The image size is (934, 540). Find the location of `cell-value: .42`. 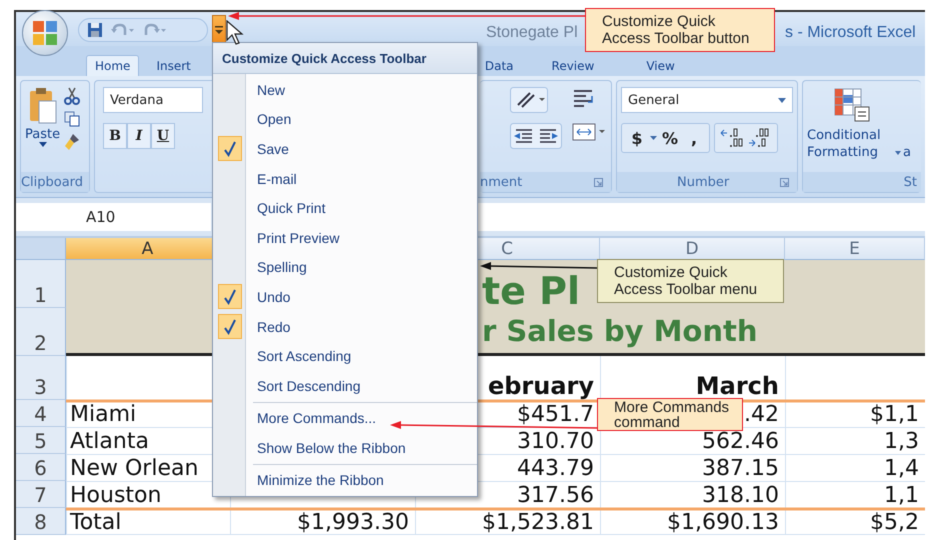

cell-value: .42 is located at coordinates (761, 414).